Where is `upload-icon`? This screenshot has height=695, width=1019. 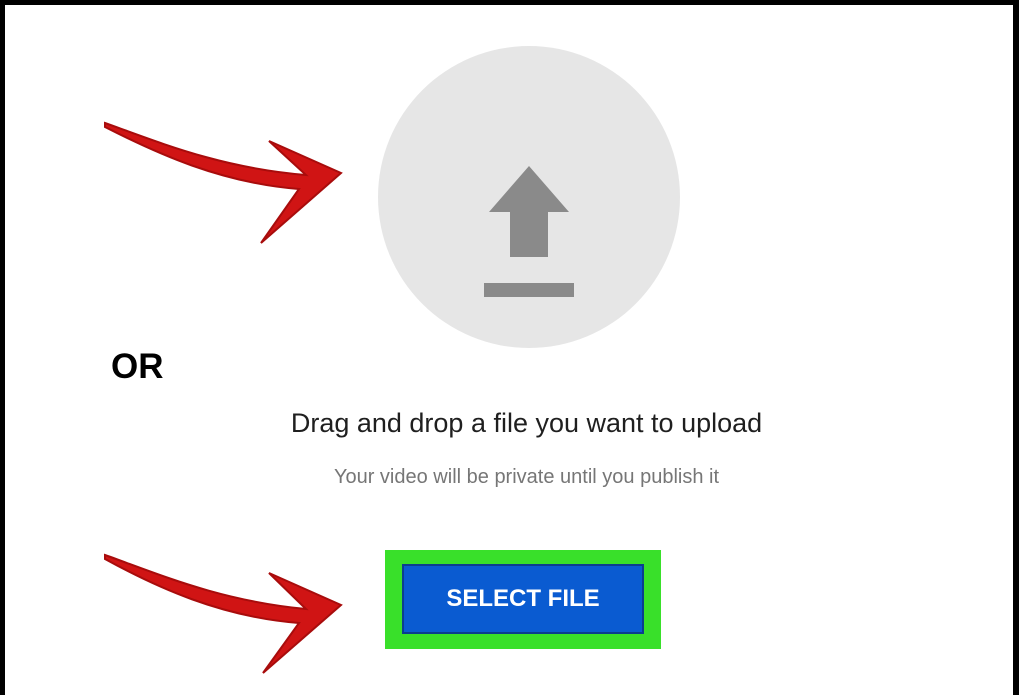 upload-icon is located at coordinates (529, 231).